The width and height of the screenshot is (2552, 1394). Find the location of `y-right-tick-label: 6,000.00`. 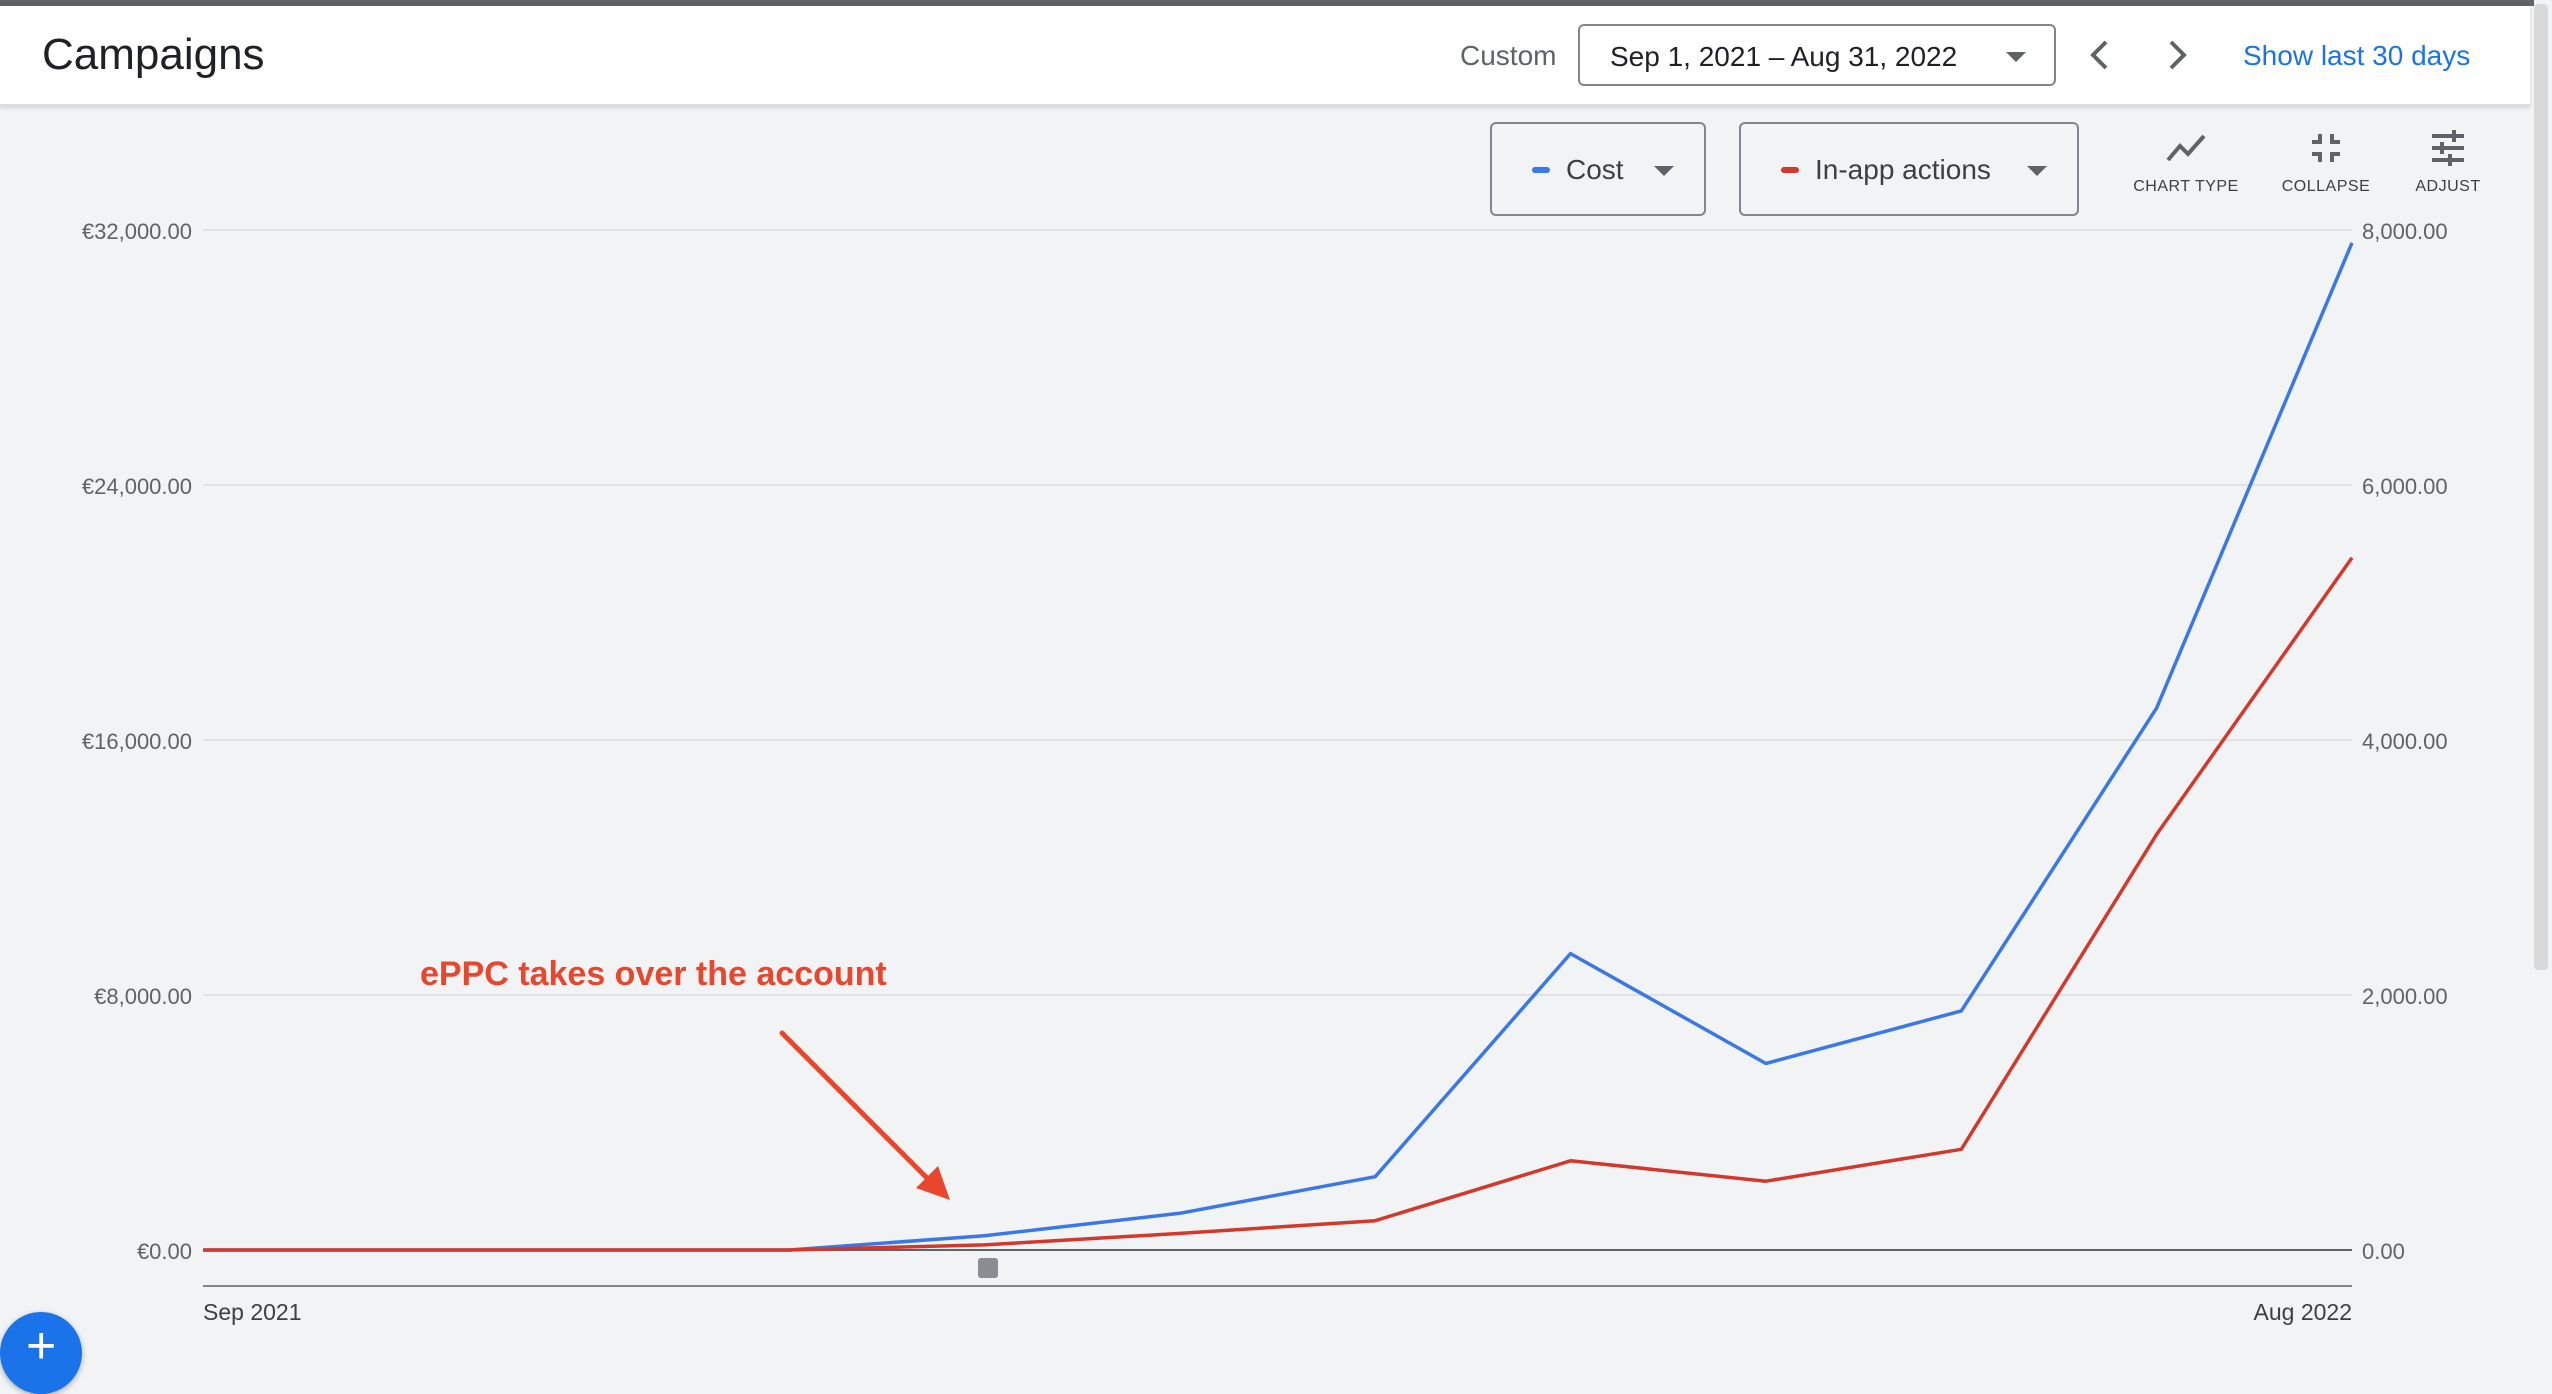

y-right-tick-label: 6,000.00 is located at coordinates (2405, 486).